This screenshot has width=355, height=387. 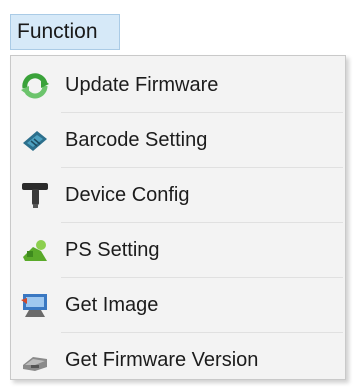 I want to click on menu-item-update-firmware: Update Firmware, so click(x=178, y=85).